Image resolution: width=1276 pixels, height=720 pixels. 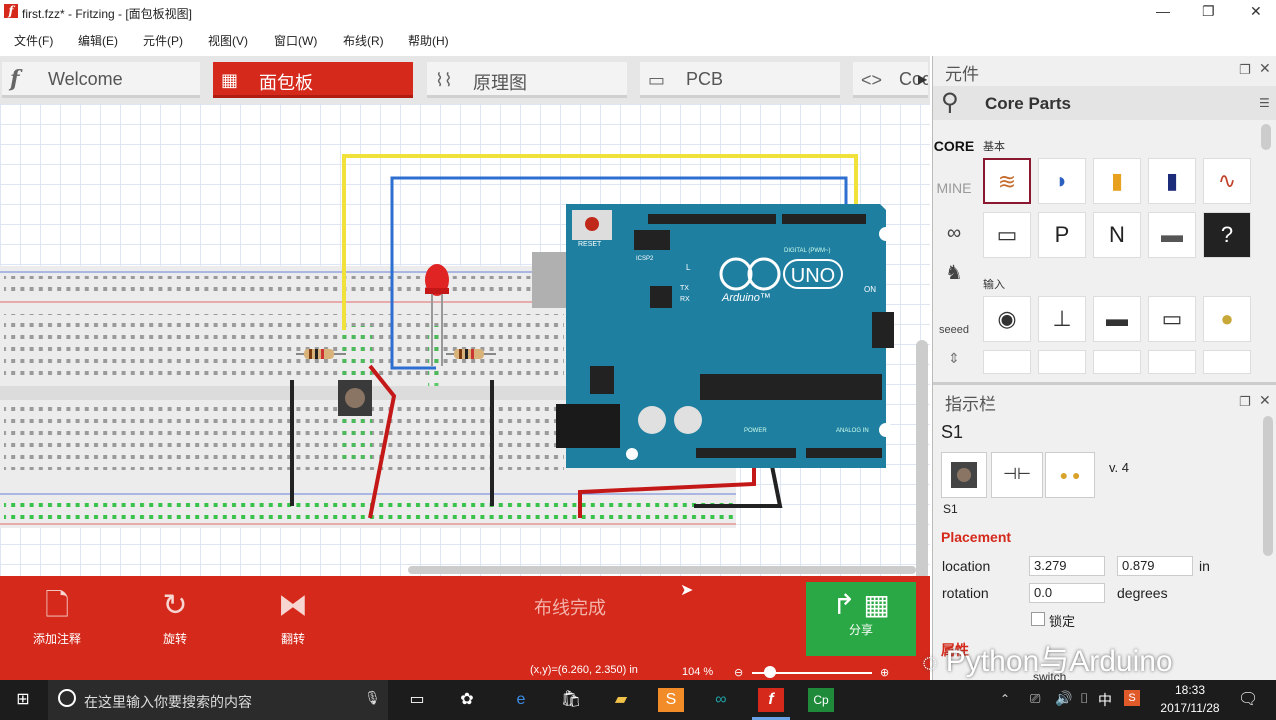 I want to click on volume-icon: 🔊, so click(x=1063, y=698).